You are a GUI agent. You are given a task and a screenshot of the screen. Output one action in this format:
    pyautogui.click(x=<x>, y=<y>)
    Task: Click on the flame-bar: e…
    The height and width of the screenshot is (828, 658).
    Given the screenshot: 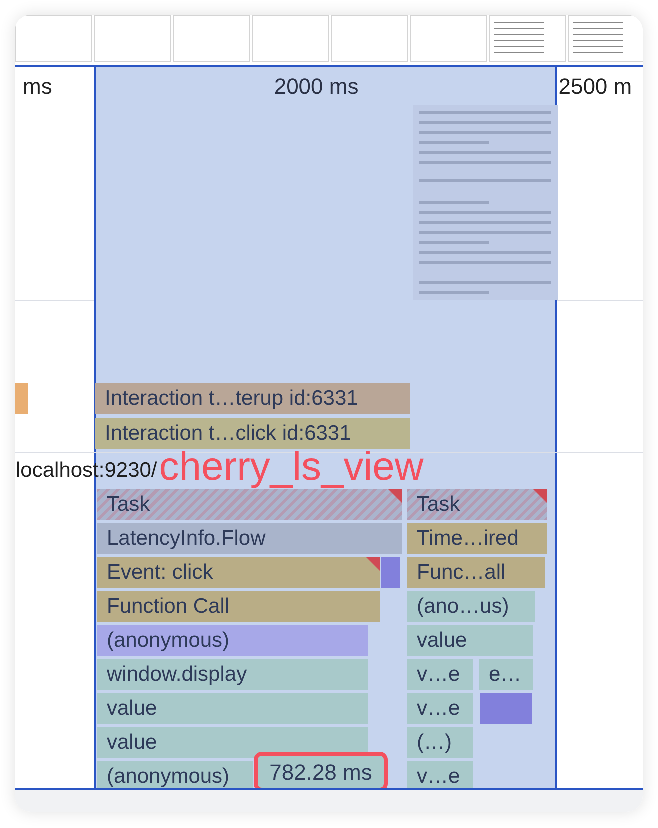 What is the action you would take?
    pyautogui.click(x=506, y=674)
    